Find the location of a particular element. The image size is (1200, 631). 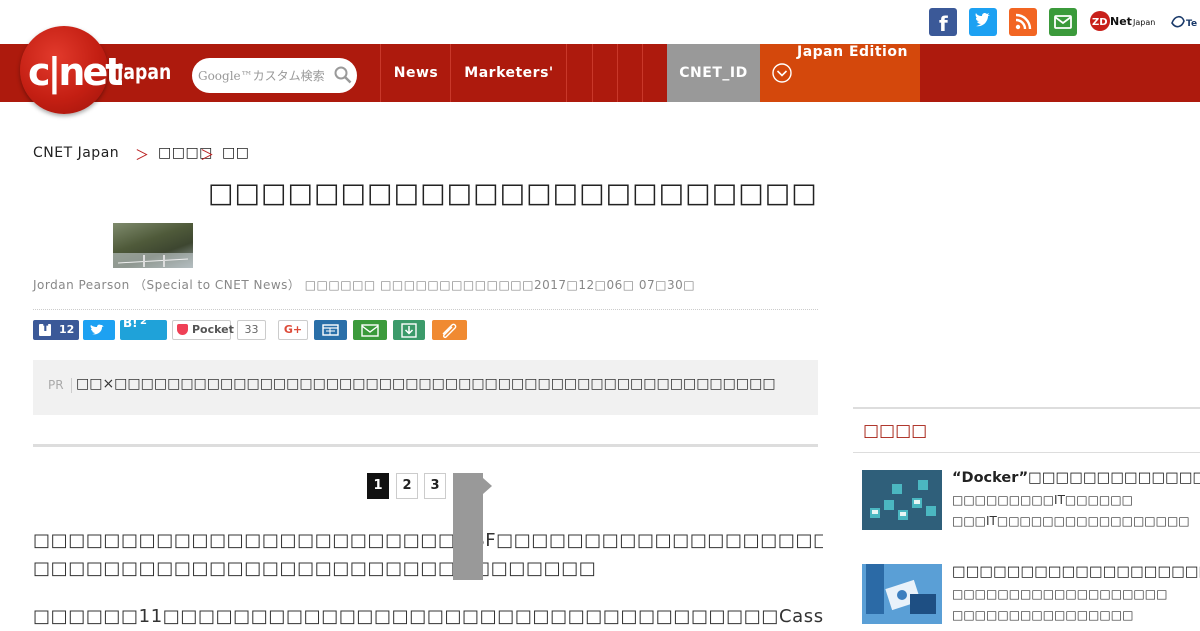

facebook-share-button: f 12 is located at coordinates (56, 330).